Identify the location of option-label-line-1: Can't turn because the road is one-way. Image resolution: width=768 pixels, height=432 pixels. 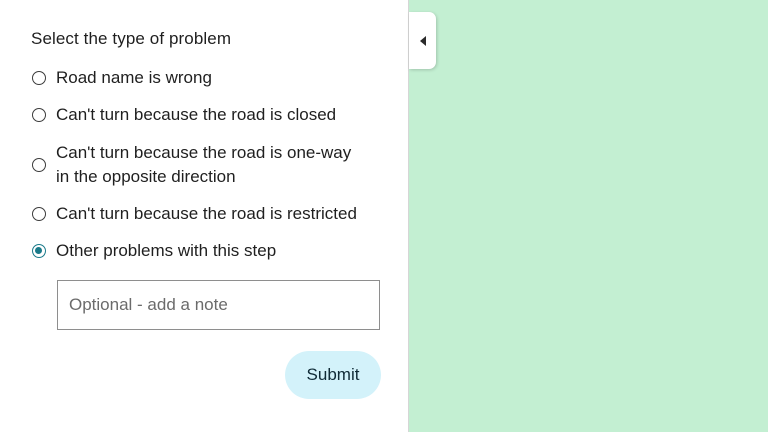
(204, 152).